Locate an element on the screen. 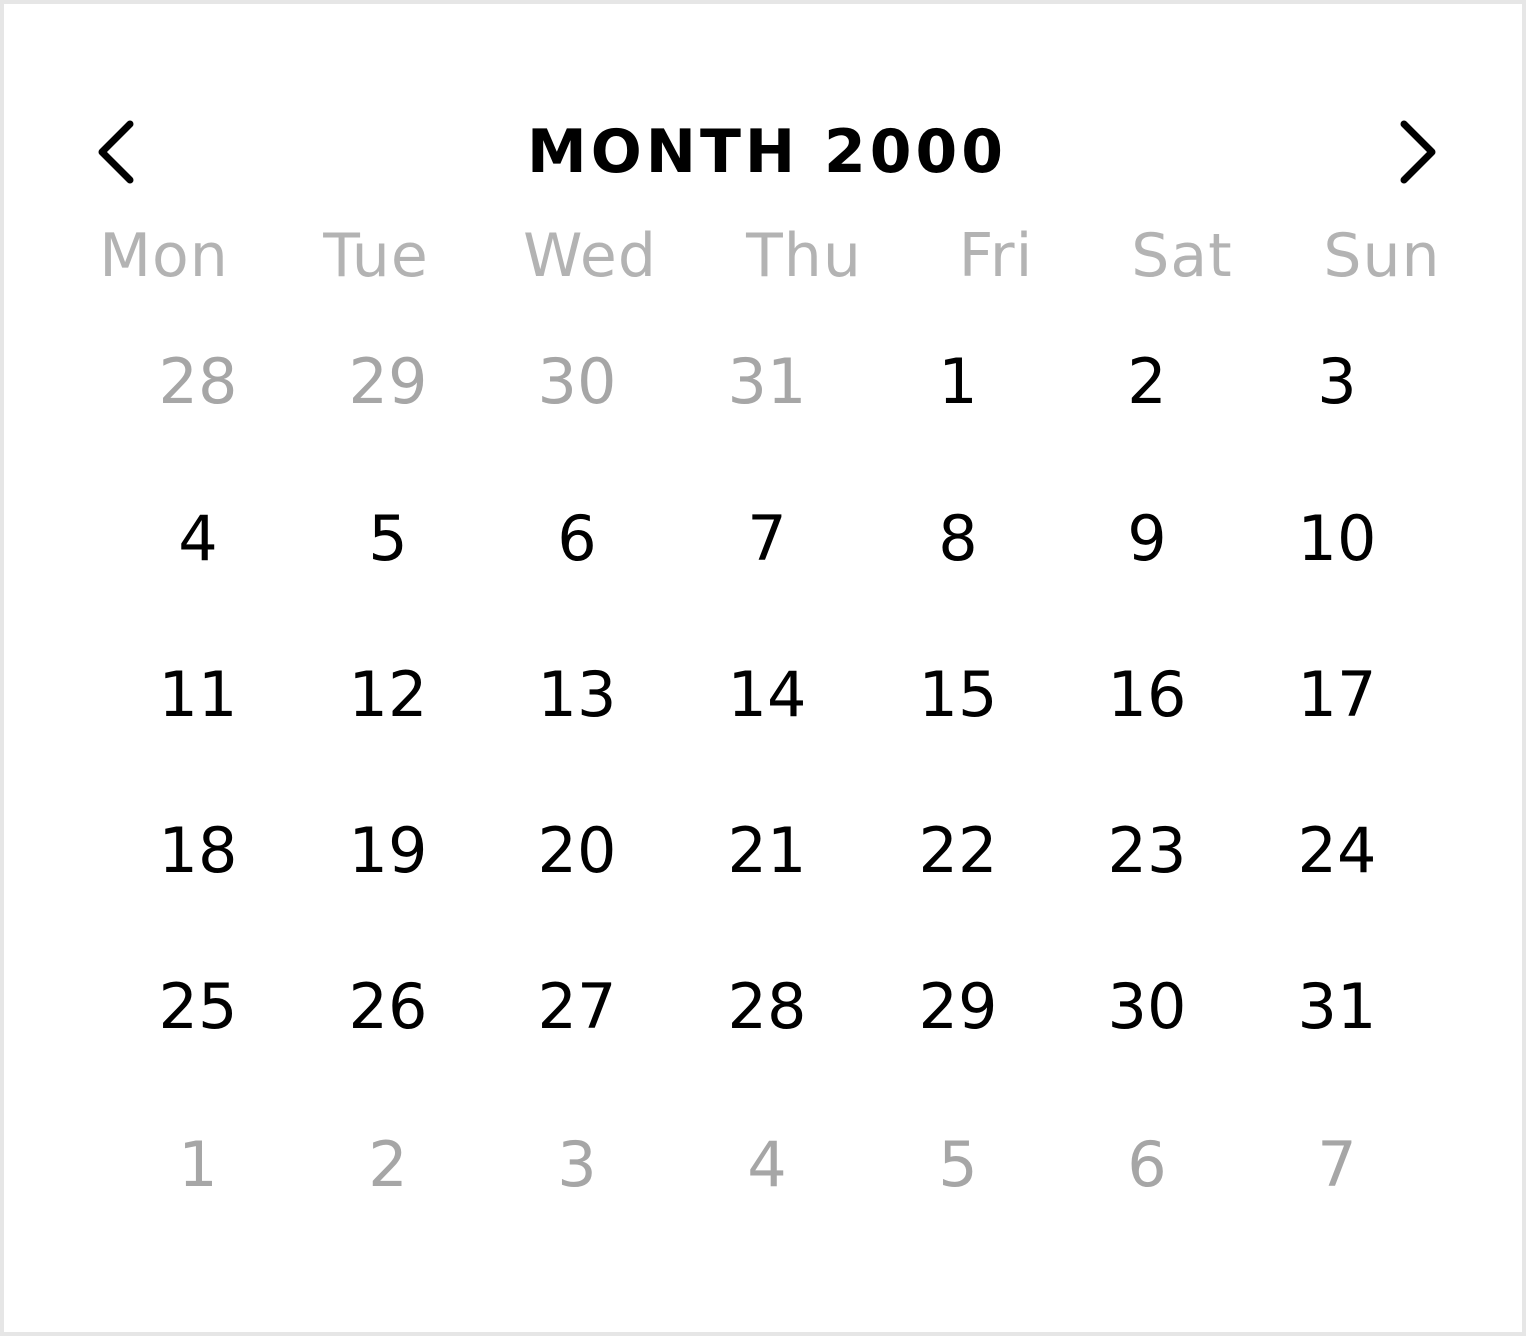 Image resolution: width=1526 pixels, height=1340 pixels. day-cell: 8 is located at coordinates (958, 539).